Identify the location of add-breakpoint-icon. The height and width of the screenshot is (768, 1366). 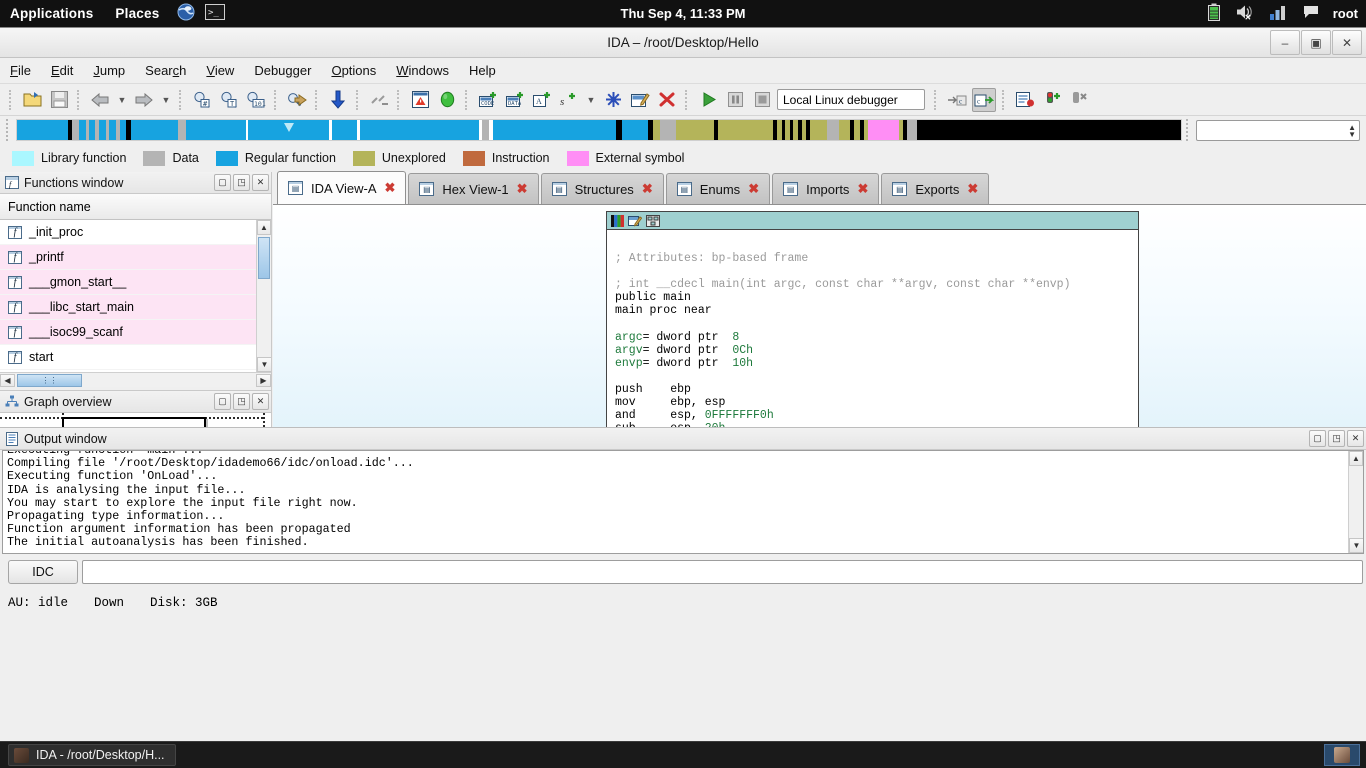
(1052, 100).